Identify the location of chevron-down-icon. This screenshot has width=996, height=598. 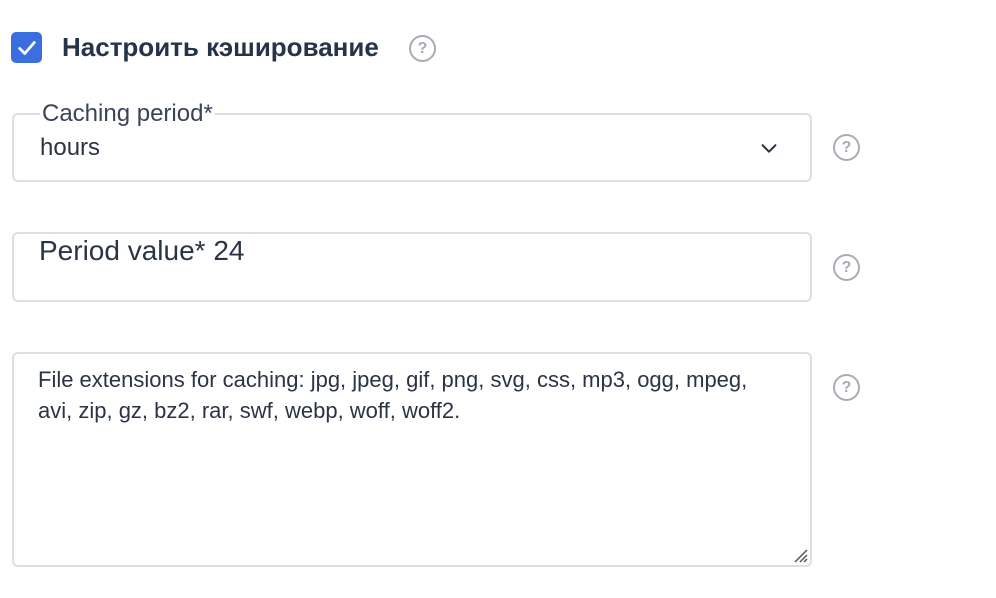
(769, 148).